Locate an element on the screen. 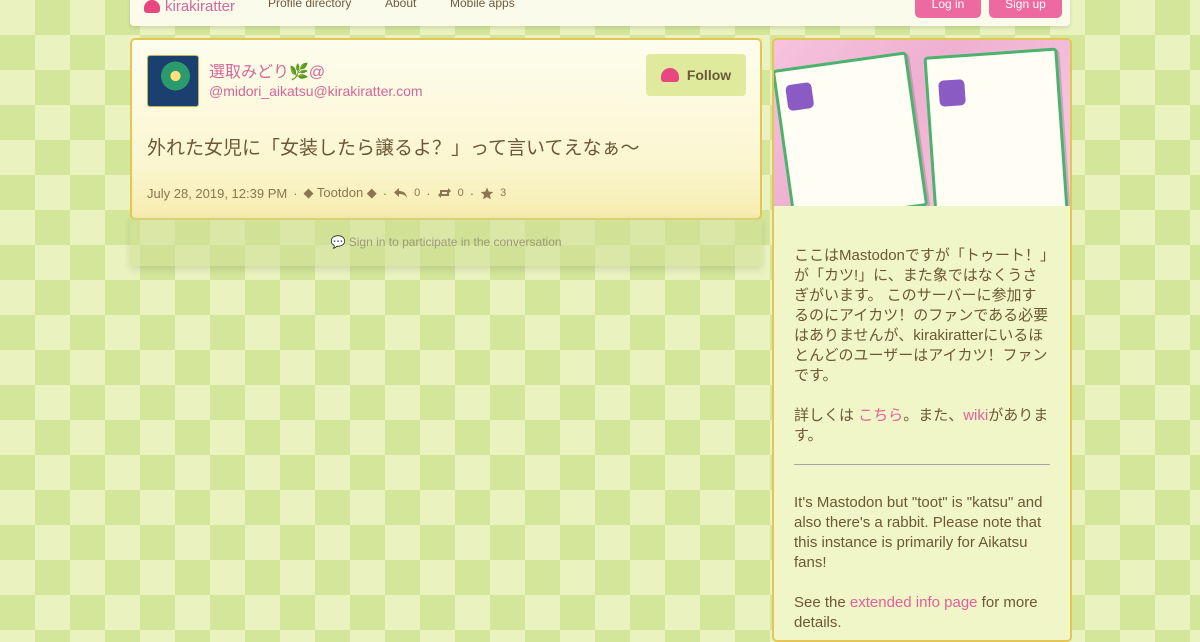  avatar is located at coordinates (173, 81).